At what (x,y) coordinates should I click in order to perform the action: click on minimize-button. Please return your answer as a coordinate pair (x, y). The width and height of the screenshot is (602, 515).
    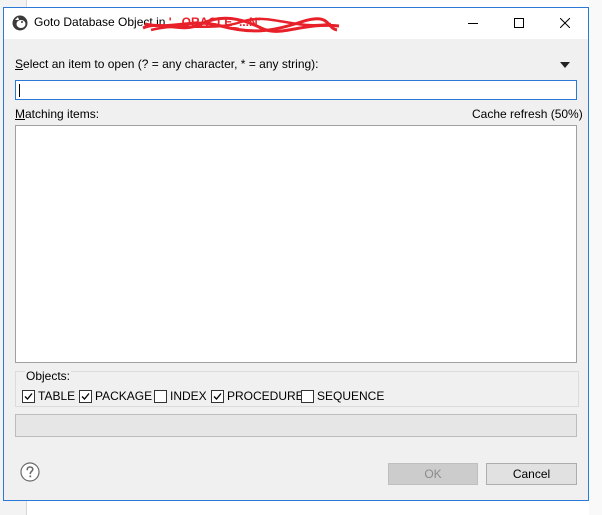
    Looking at the image, I should click on (473, 23).